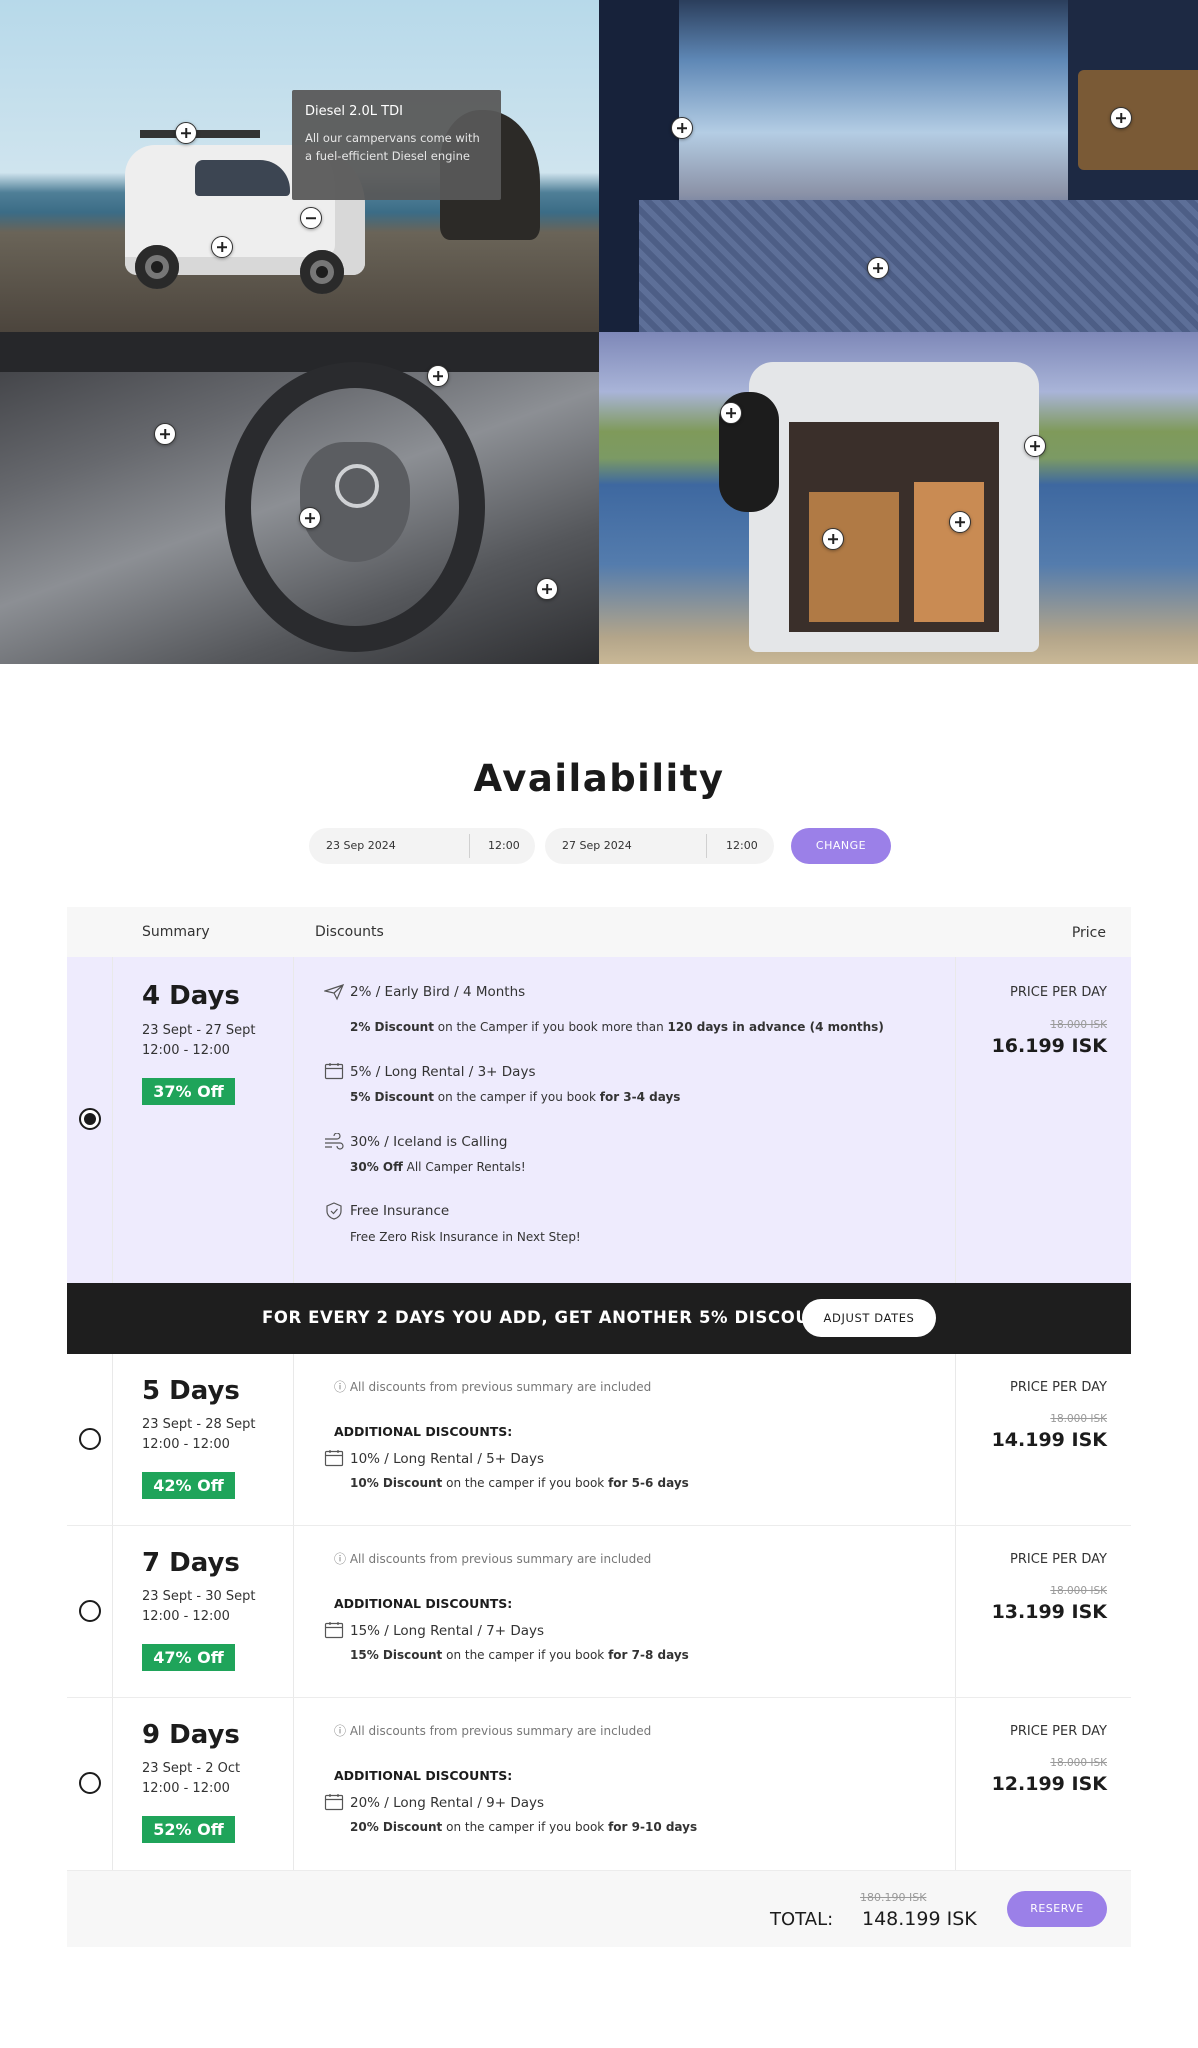 The height and width of the screenshot is (2048, 1198). What do you see at coordinates (200, 134) in the screenshot?
I see `roof-rack` at bounding box center [200, 134].